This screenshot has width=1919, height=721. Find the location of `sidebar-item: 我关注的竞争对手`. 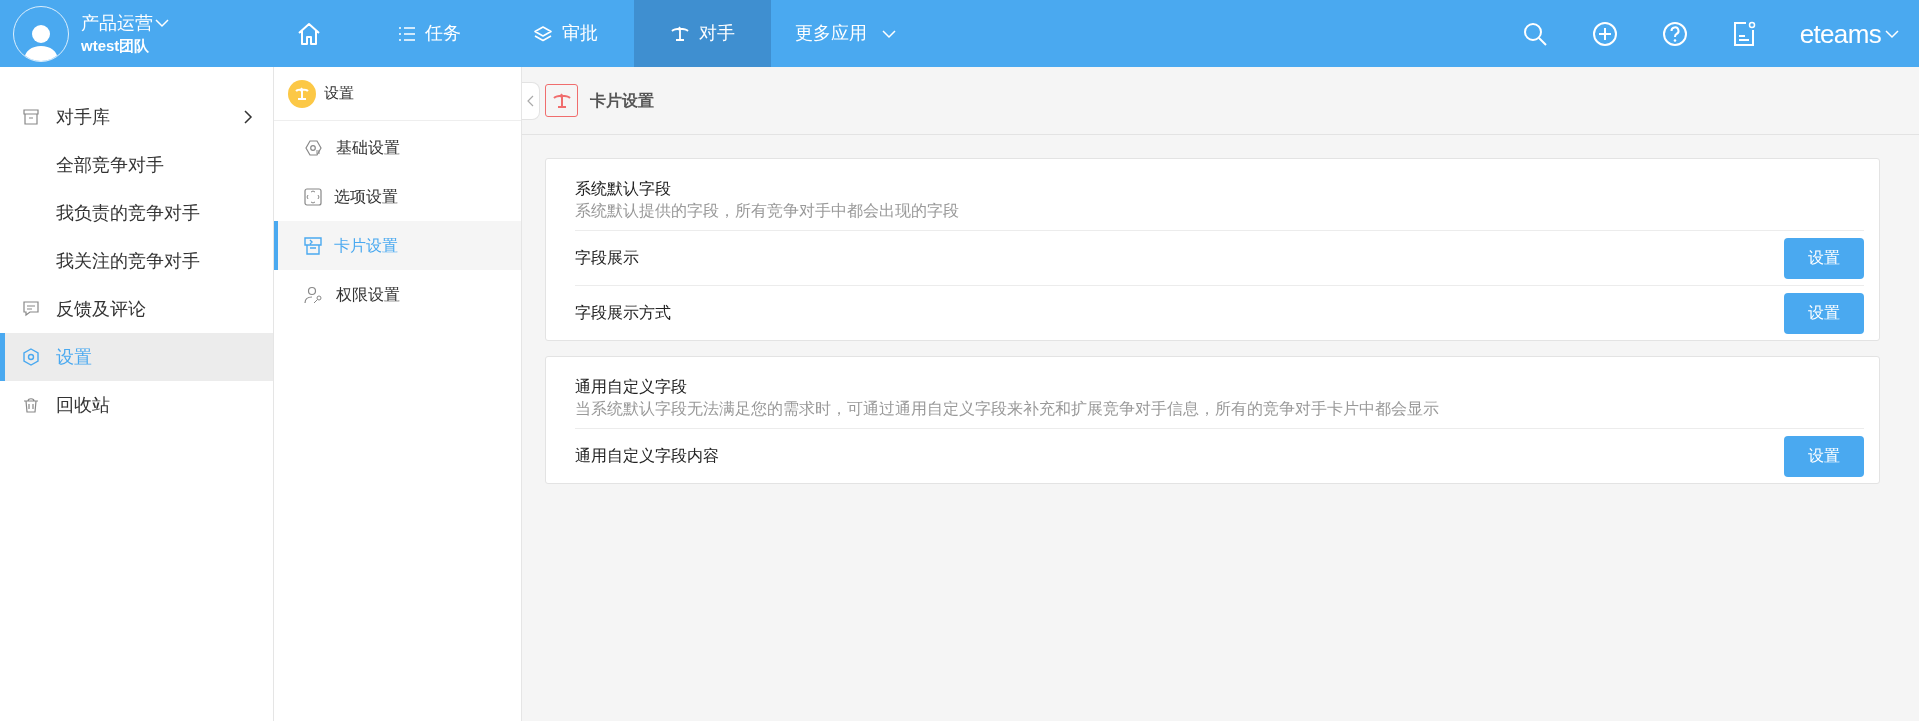

sidebar-item: 我关注的竞争对手 is located at coordinates (136, 261).